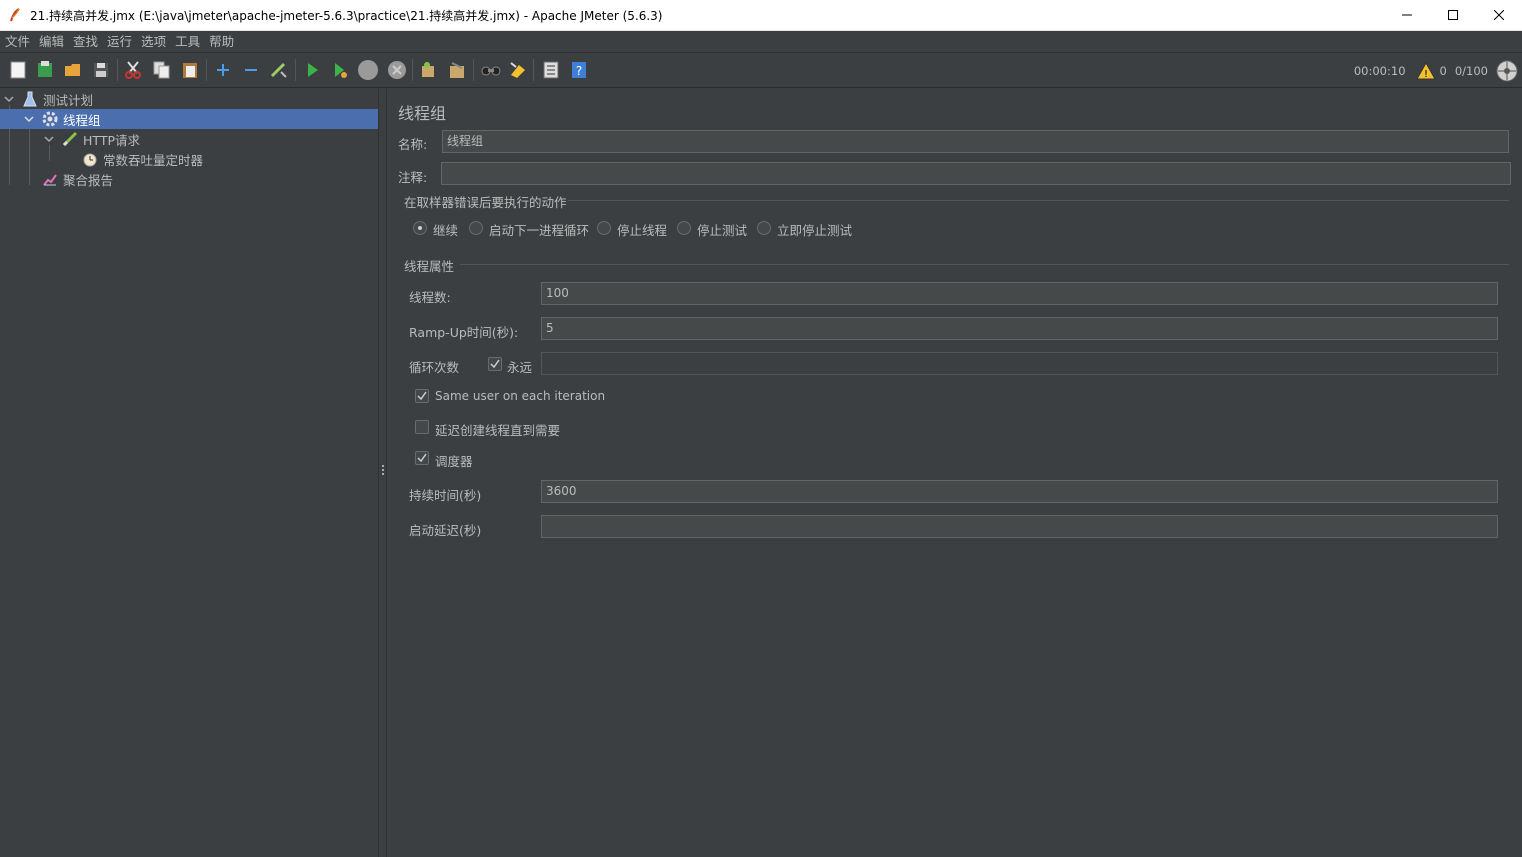 The width and height of the screenshot is (1522, 857). What do you see at coordinates (88, 180) in the screenshot?
I see `tree-item-label: 聚合报告` at bounding box center [88, 180].